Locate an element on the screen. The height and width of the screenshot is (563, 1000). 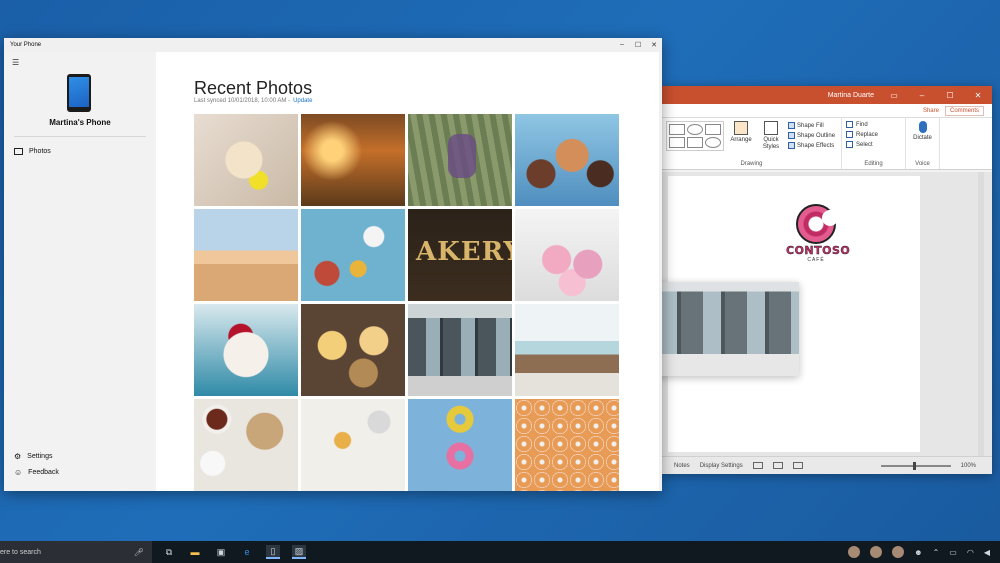
dictate-label: Dictate is located at coordinates (922, 138).